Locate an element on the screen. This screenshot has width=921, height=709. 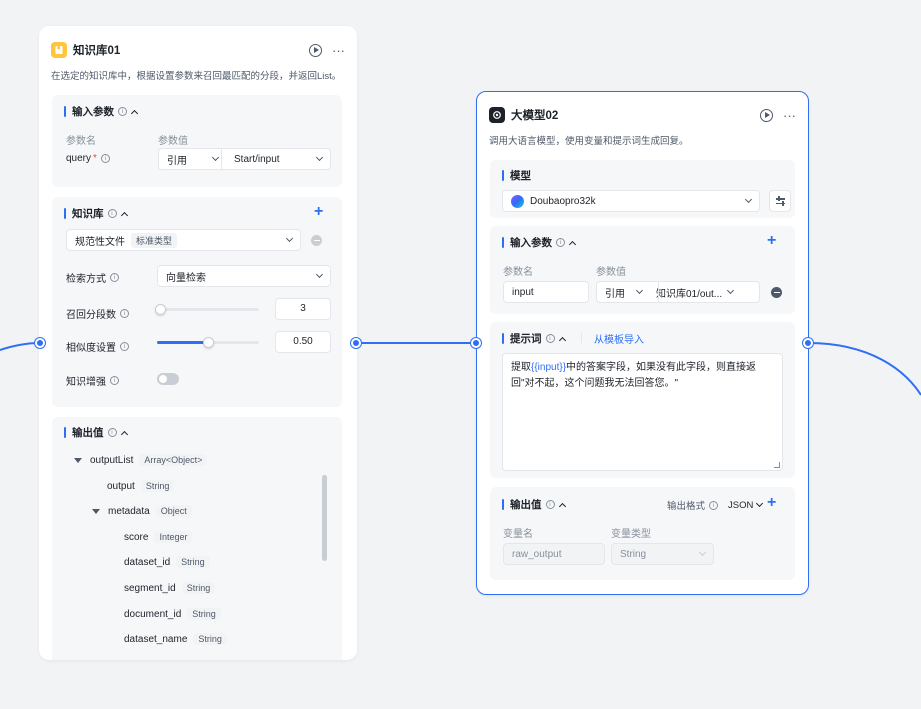
import-template-link: 从模板导入 is located at coordinates (619, 338).